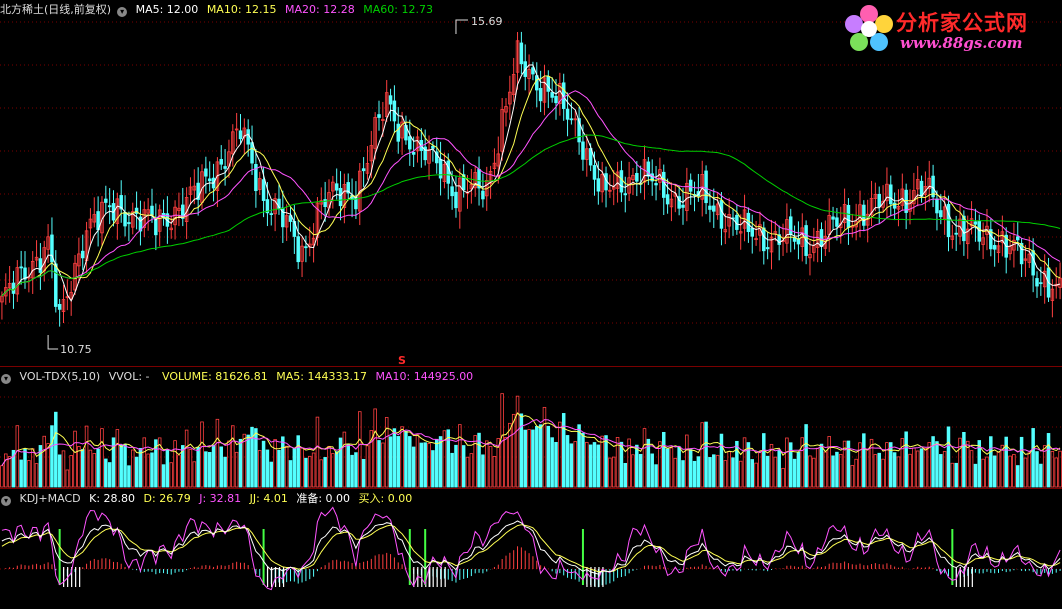 Image resolution: width=1062 pixels, height=609 pixels. I want to click on vol-ma10-label: MA10: 144925.00, so click(424, 376).